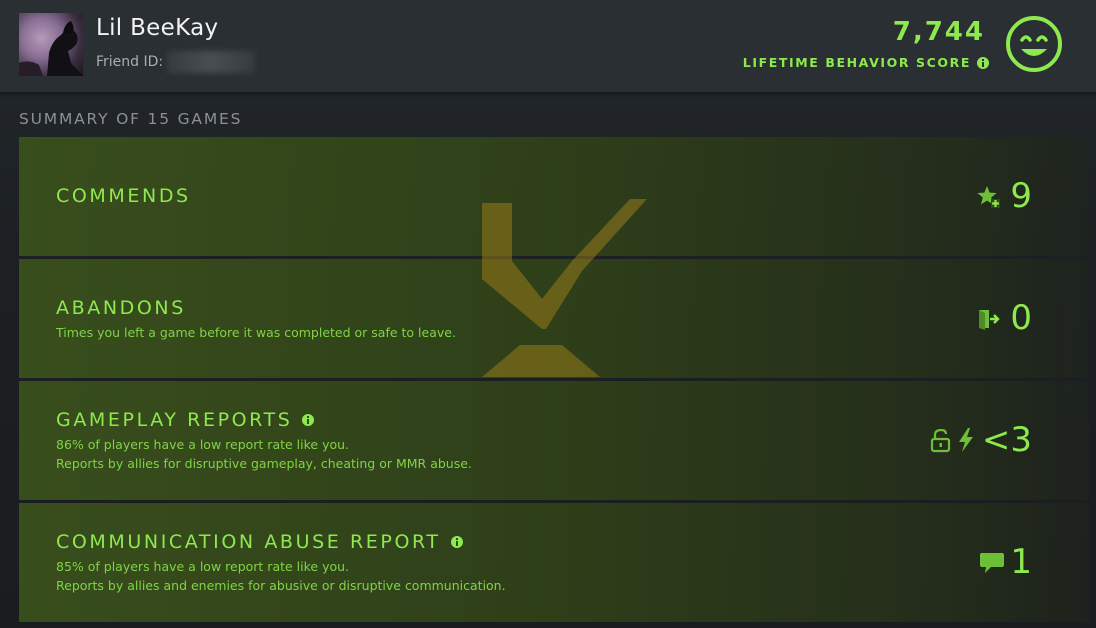 The height and width of the screenshot is (628, 1096). I want to click on lock-icon, so click(940, 441).